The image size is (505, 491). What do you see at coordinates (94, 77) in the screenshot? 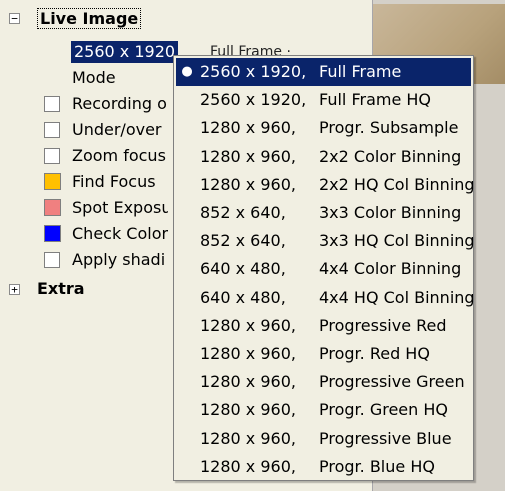
I see `tree-item-label: Mode` at bounding box center [94, 77].